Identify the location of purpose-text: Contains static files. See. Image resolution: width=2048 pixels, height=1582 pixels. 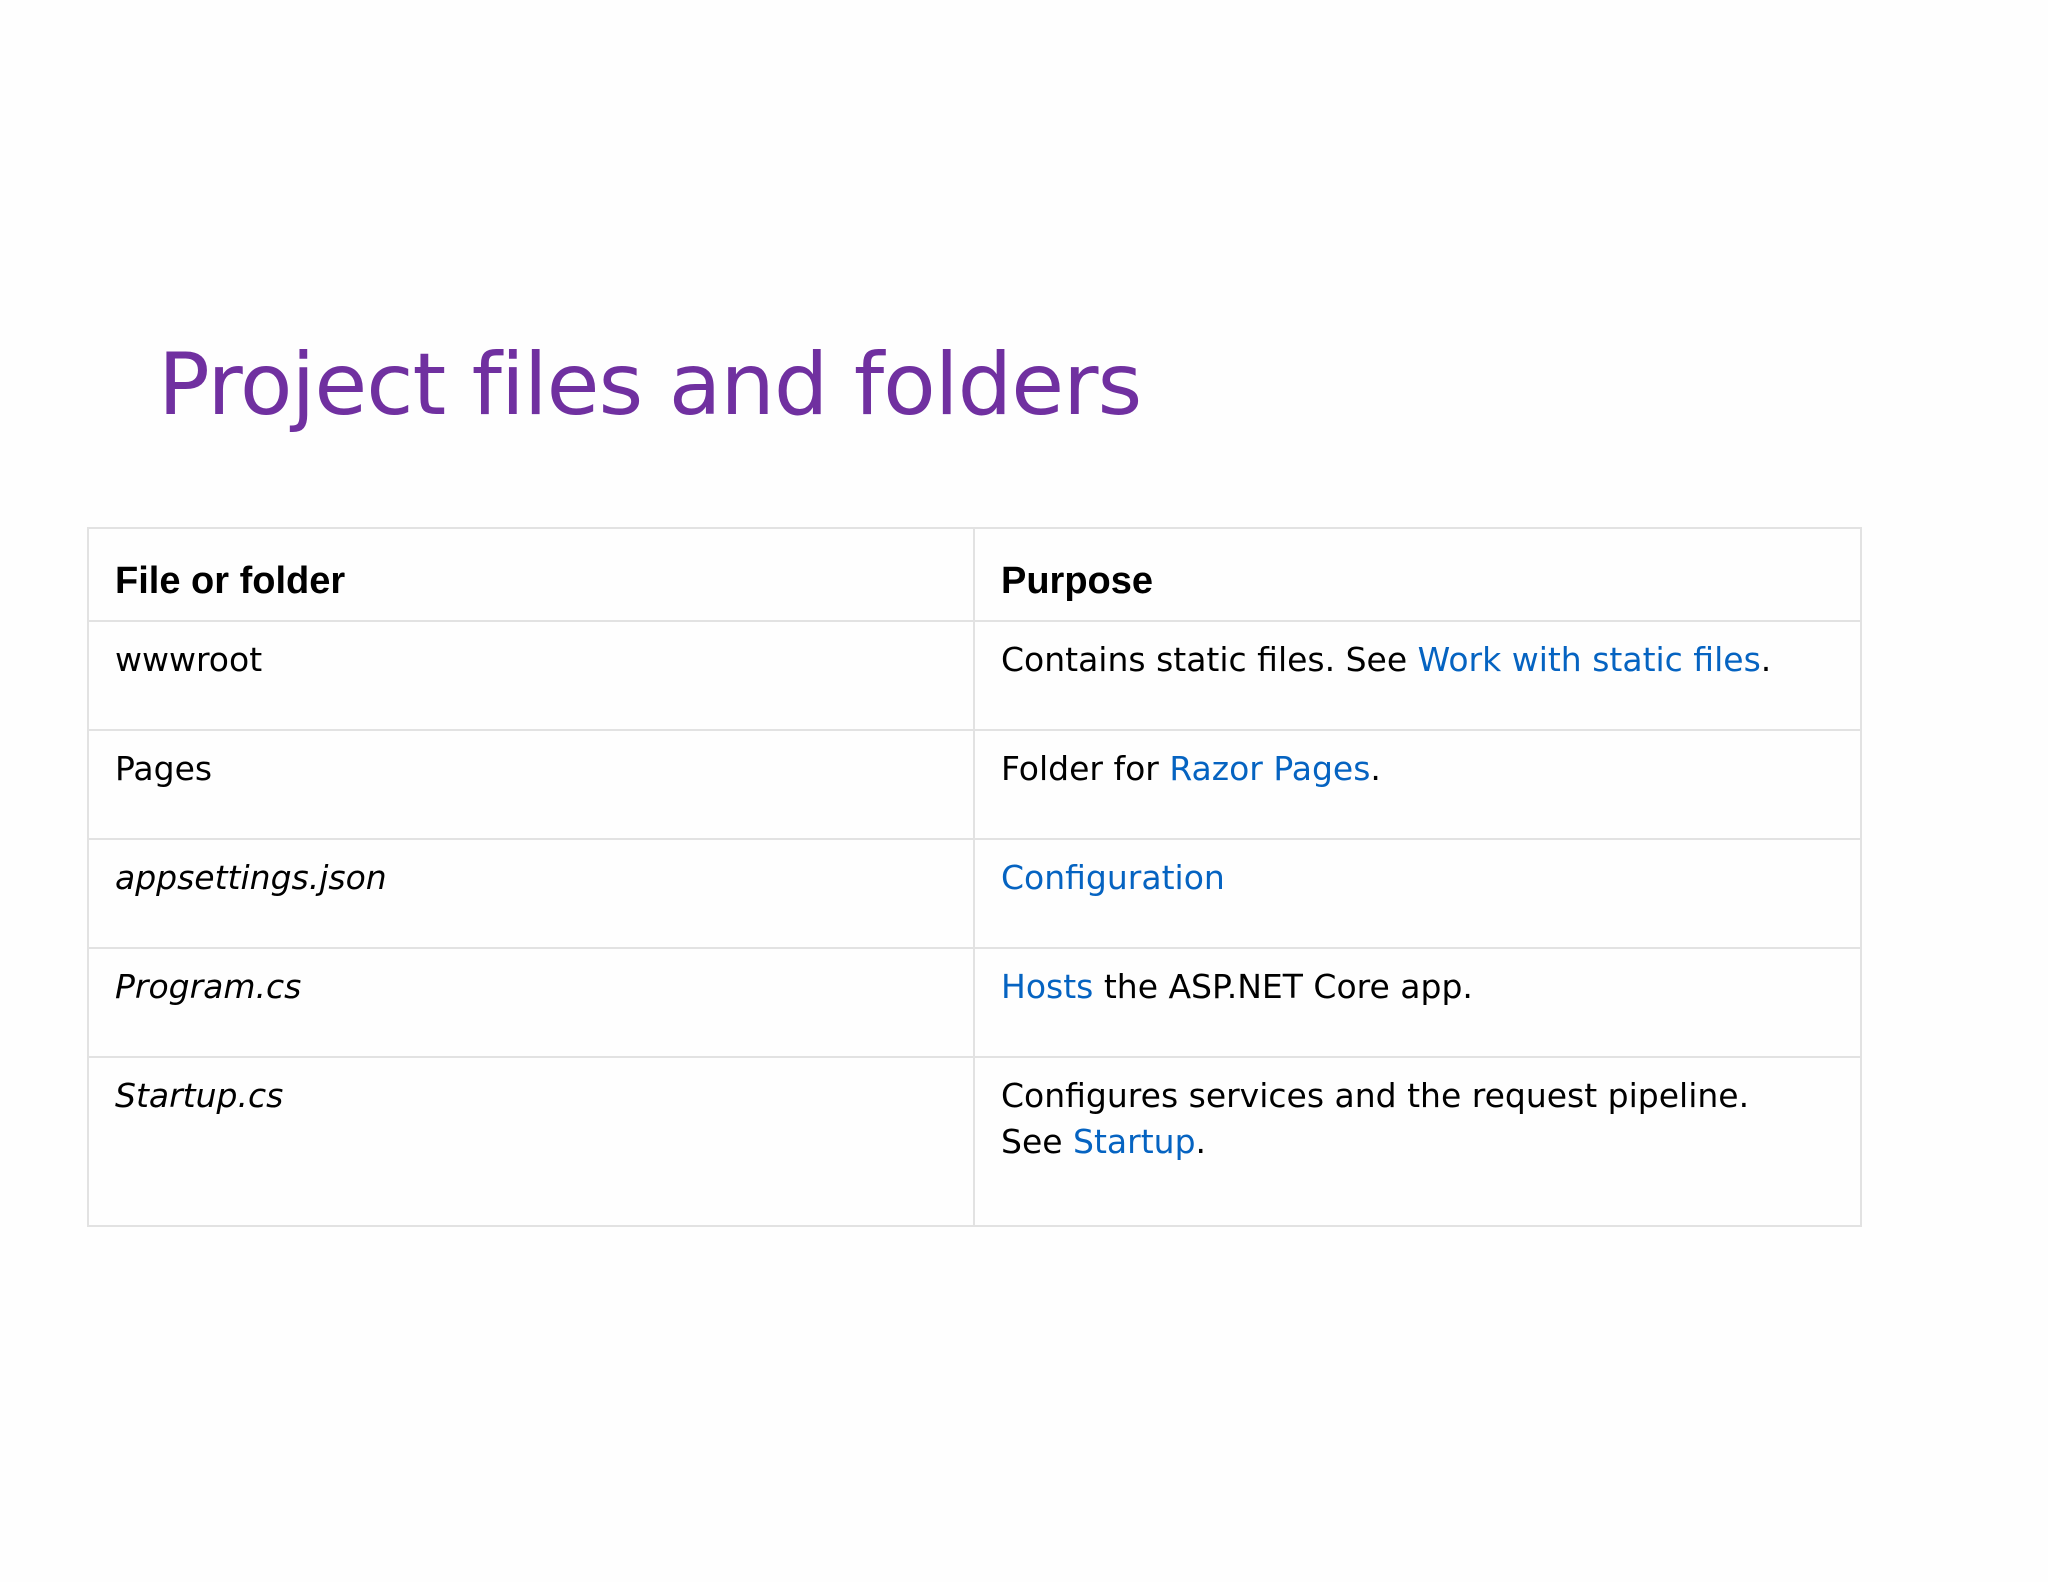
(1209, 659).